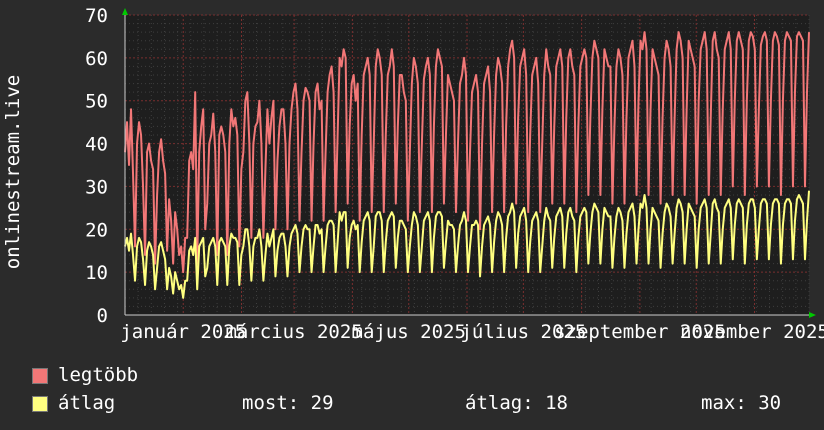 The width and height of the screenshot is (824, 430). What do you see at coordinates (409, 332) in the screenshot?
I see `x-tick-label: május 2025` at bounding box center [409, 332].